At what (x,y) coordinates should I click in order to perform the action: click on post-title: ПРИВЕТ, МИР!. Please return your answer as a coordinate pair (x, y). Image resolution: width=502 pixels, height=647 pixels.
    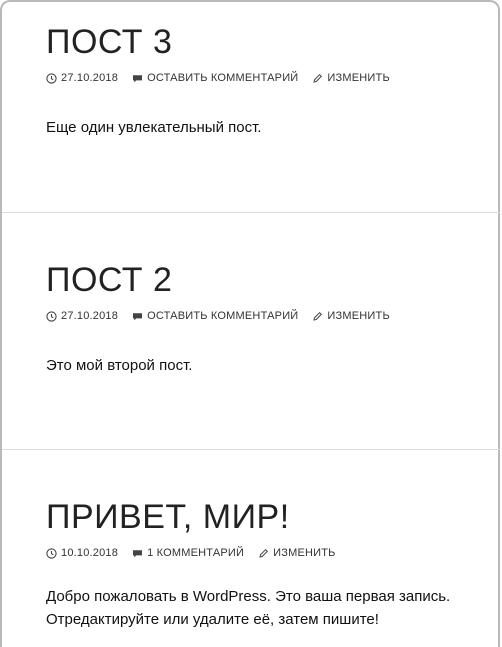
    Looking at the image, I should click on (274, 517).